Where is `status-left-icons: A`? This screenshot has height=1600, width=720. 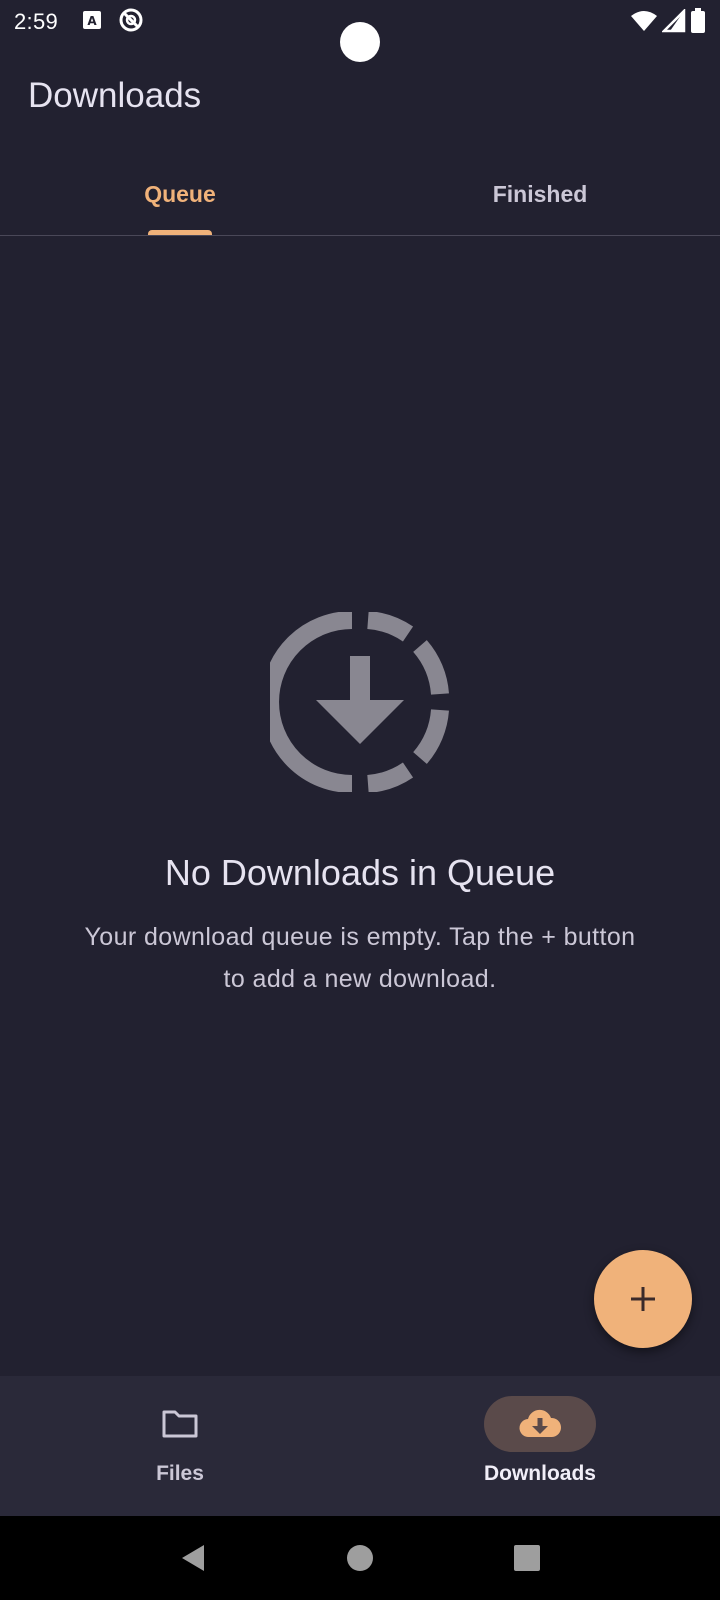 status-left-icons: A is located at coordinates (113, 22).